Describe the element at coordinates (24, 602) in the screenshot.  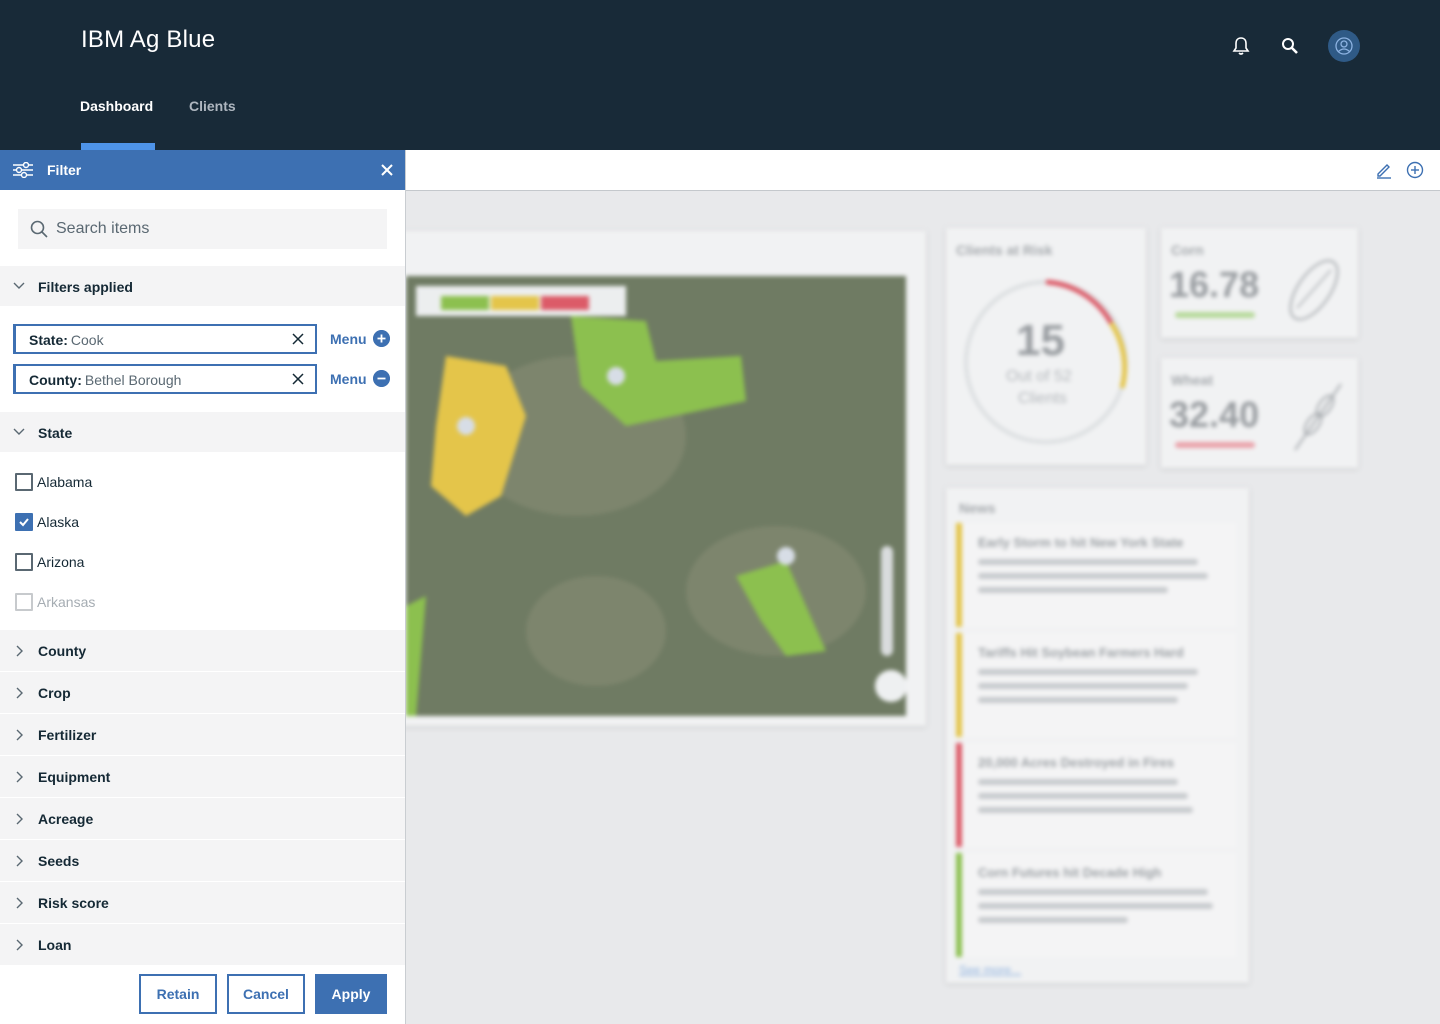
I see `checkbox-disabled` at that location.